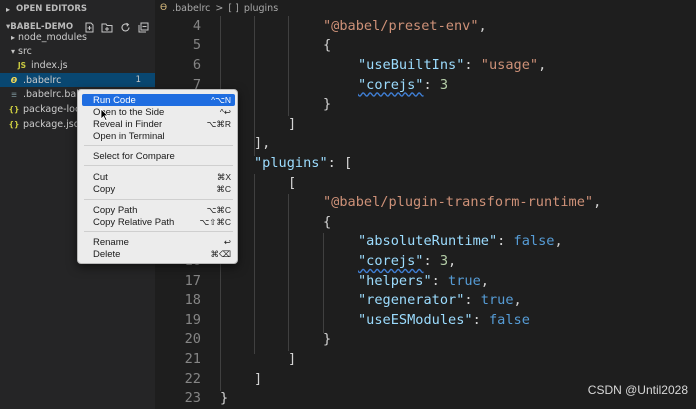 The width and height of the screenshot is (696, 409). Describe the element at coordinates (77, 65) in the screenshot. I see `tree-item-index-js: JS index.js` at that location.